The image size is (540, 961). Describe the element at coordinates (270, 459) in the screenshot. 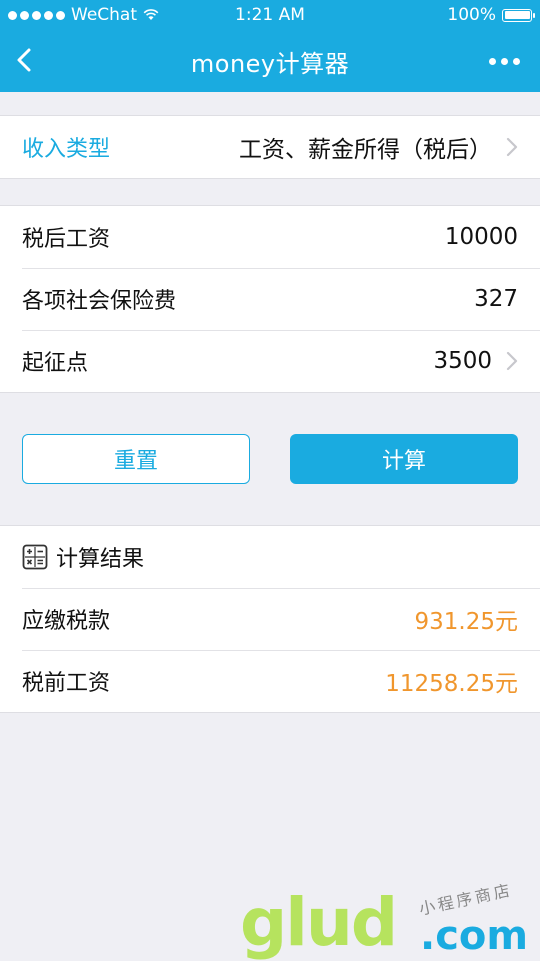

I see `action-buttons: 重置 计算` at that location.